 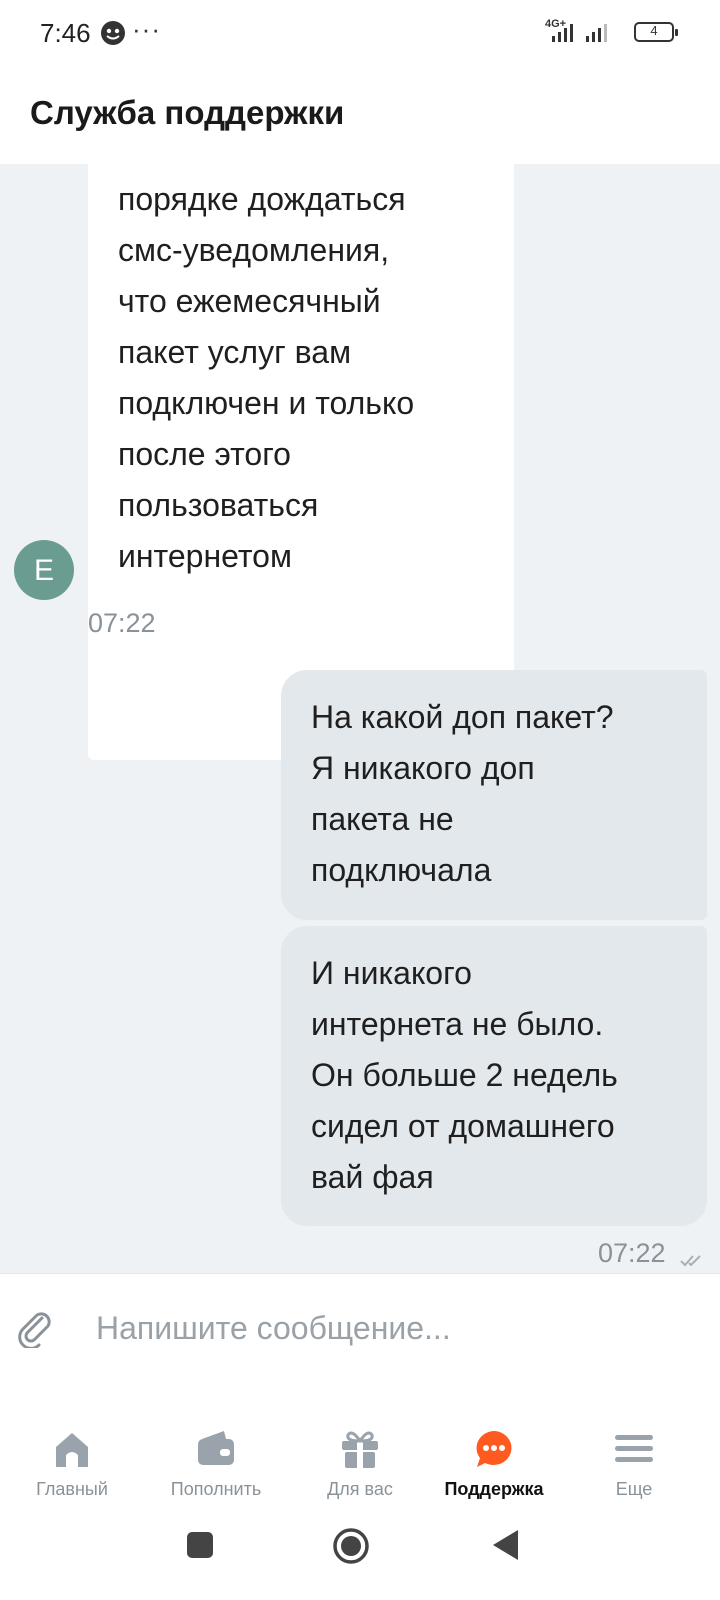 I want to click on wallet-icon, so click(x=216, y=1448).